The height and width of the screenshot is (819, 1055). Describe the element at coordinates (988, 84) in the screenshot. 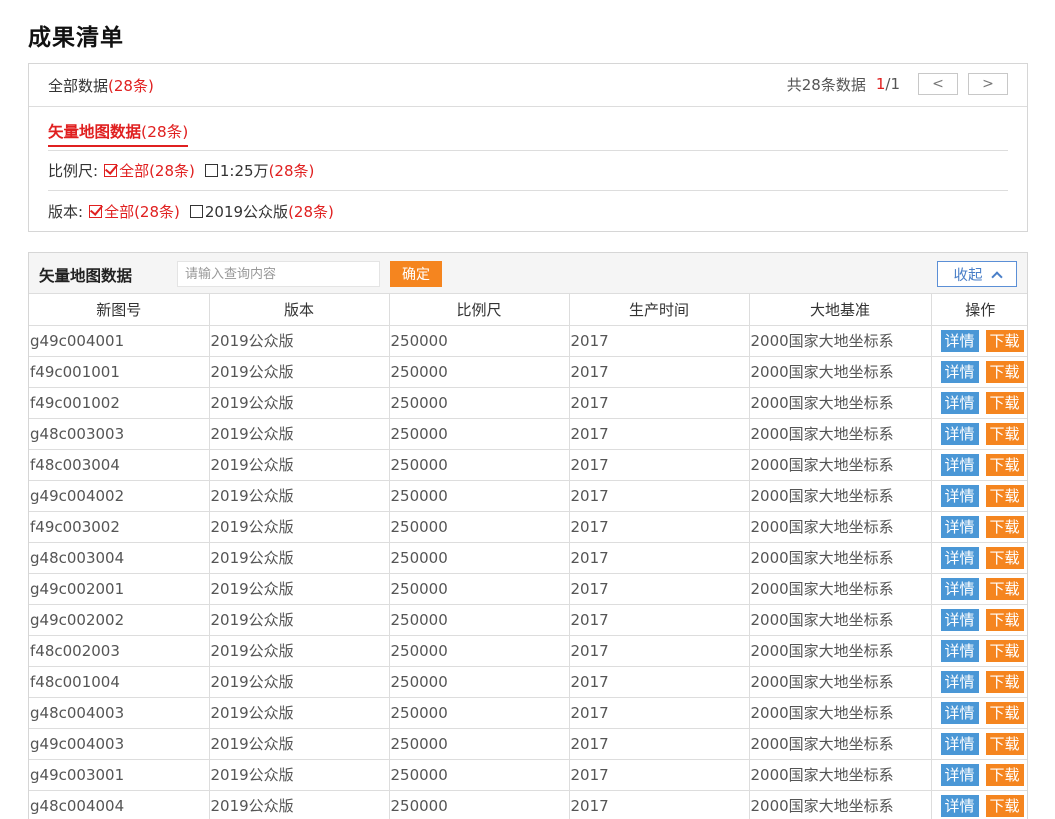

I see `next-page-button: >` at that location.